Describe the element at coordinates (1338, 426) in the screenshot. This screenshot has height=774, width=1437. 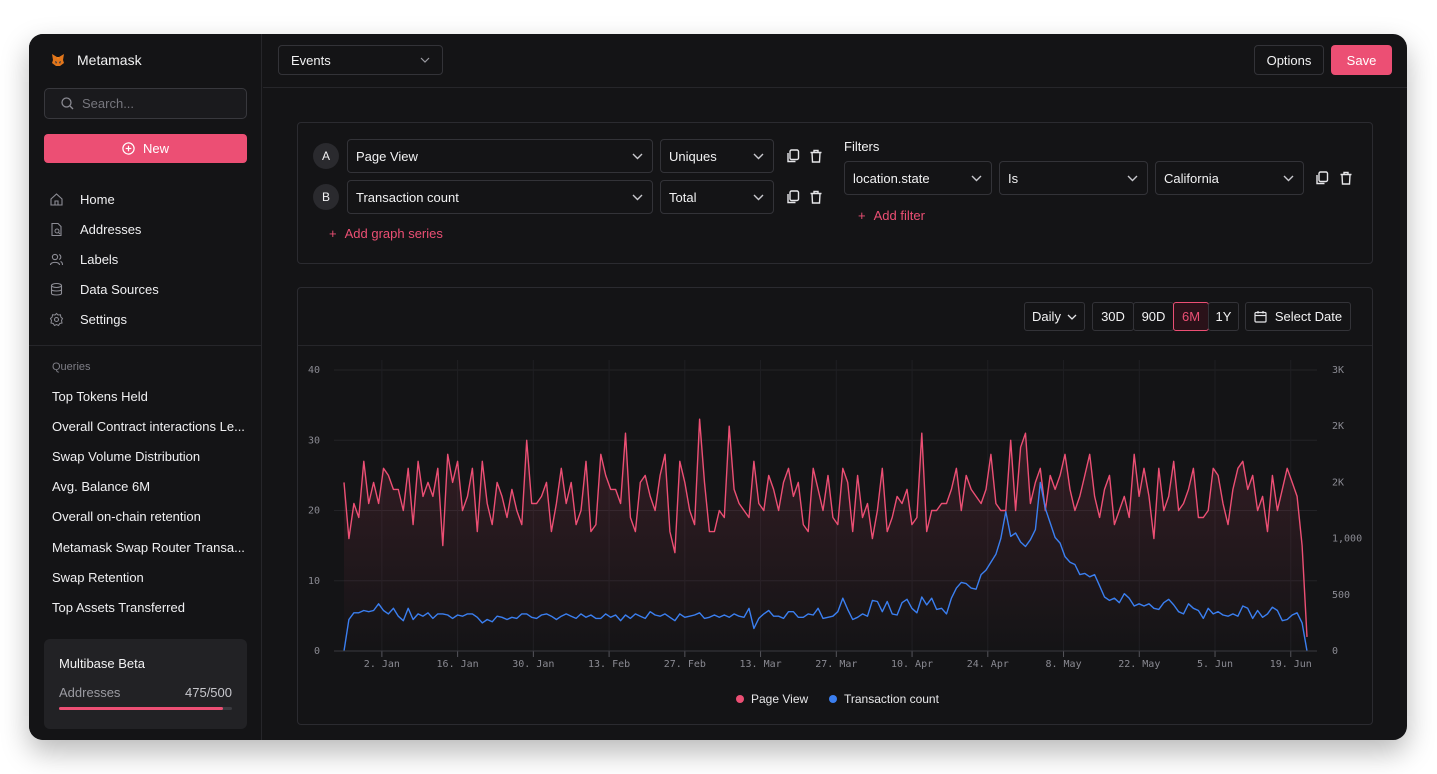
I see `y-right-tick-label: 2K` at that location.